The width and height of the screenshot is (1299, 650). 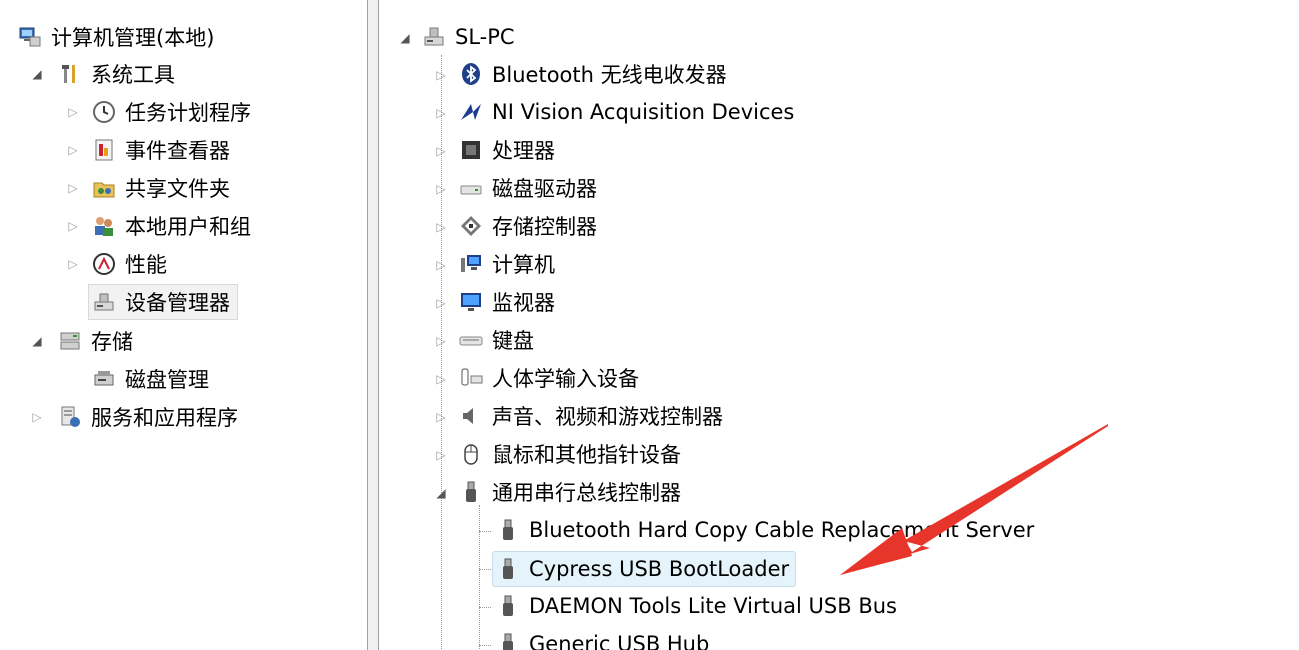 I want to click on tree-item-device-manager: 设备管理器, so click(x=163, y=302).